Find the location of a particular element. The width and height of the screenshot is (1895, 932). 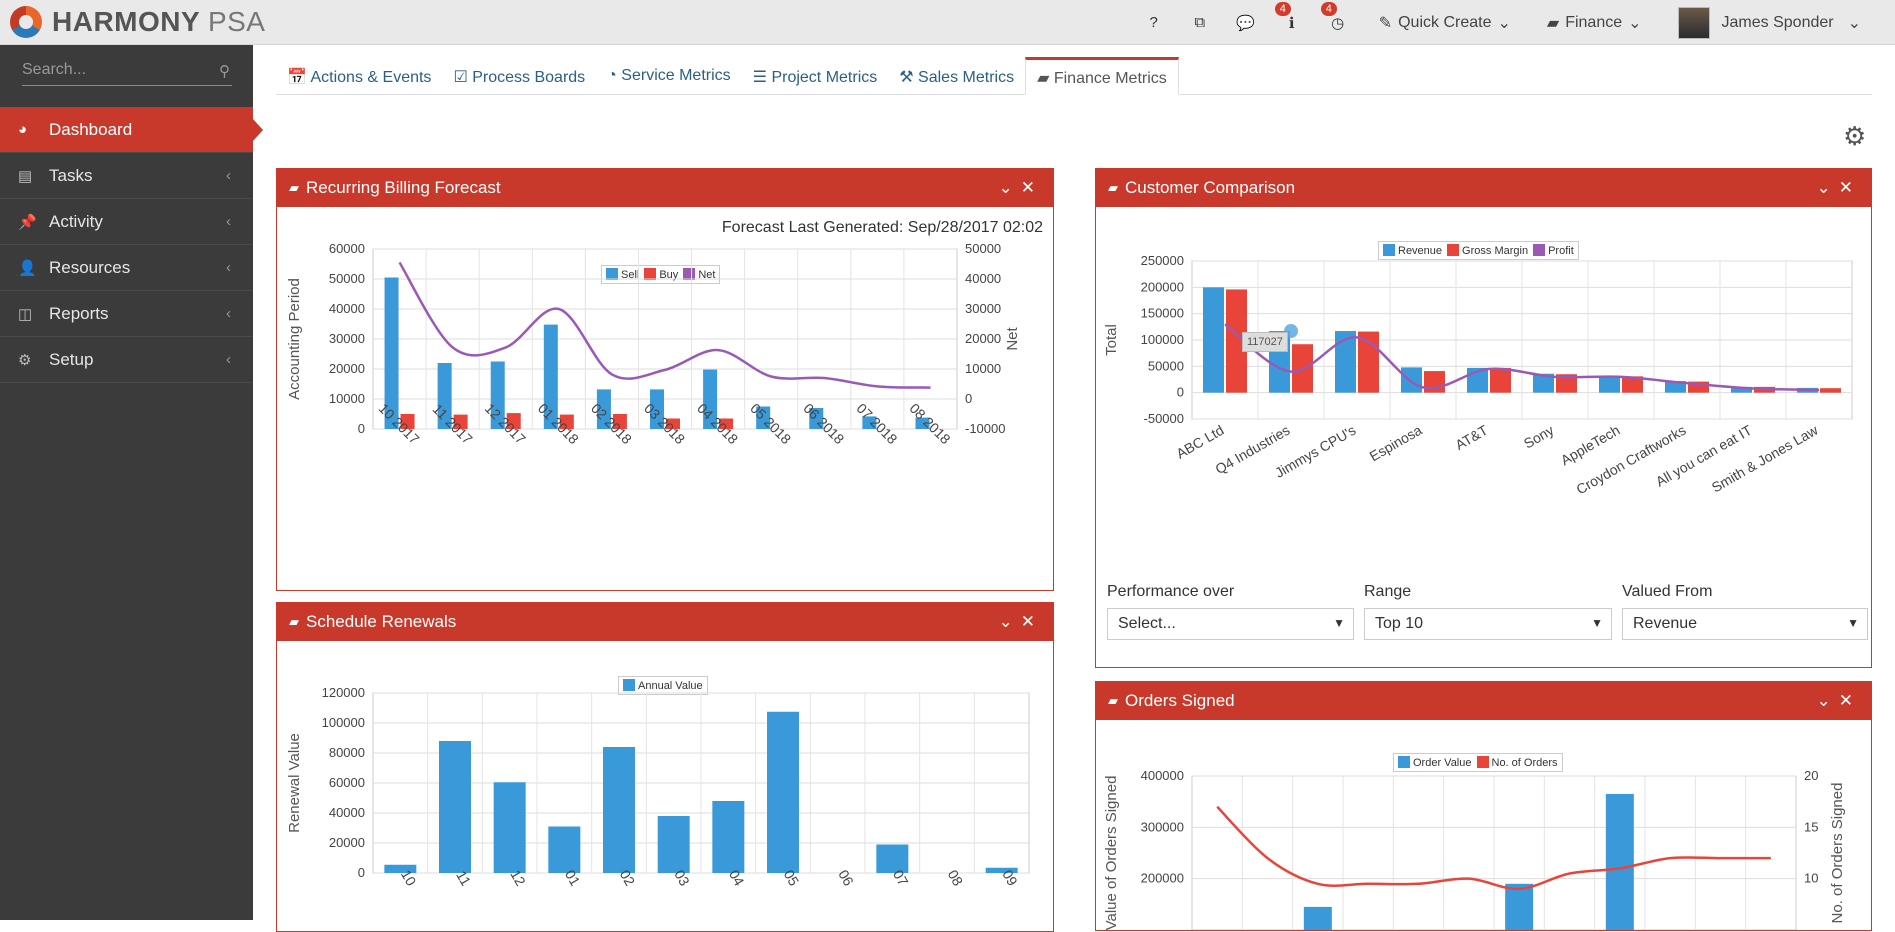

pin-icon: 📌 is located at coordinates (27, 222).